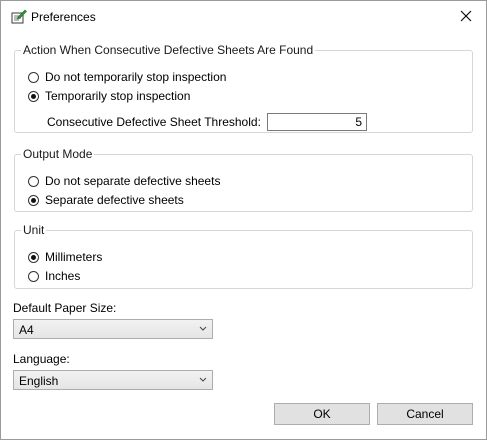 Image resolution: width=487 pixels, height=440 pixels. I want to click on radio-inches: Inches, so click(54, 276).